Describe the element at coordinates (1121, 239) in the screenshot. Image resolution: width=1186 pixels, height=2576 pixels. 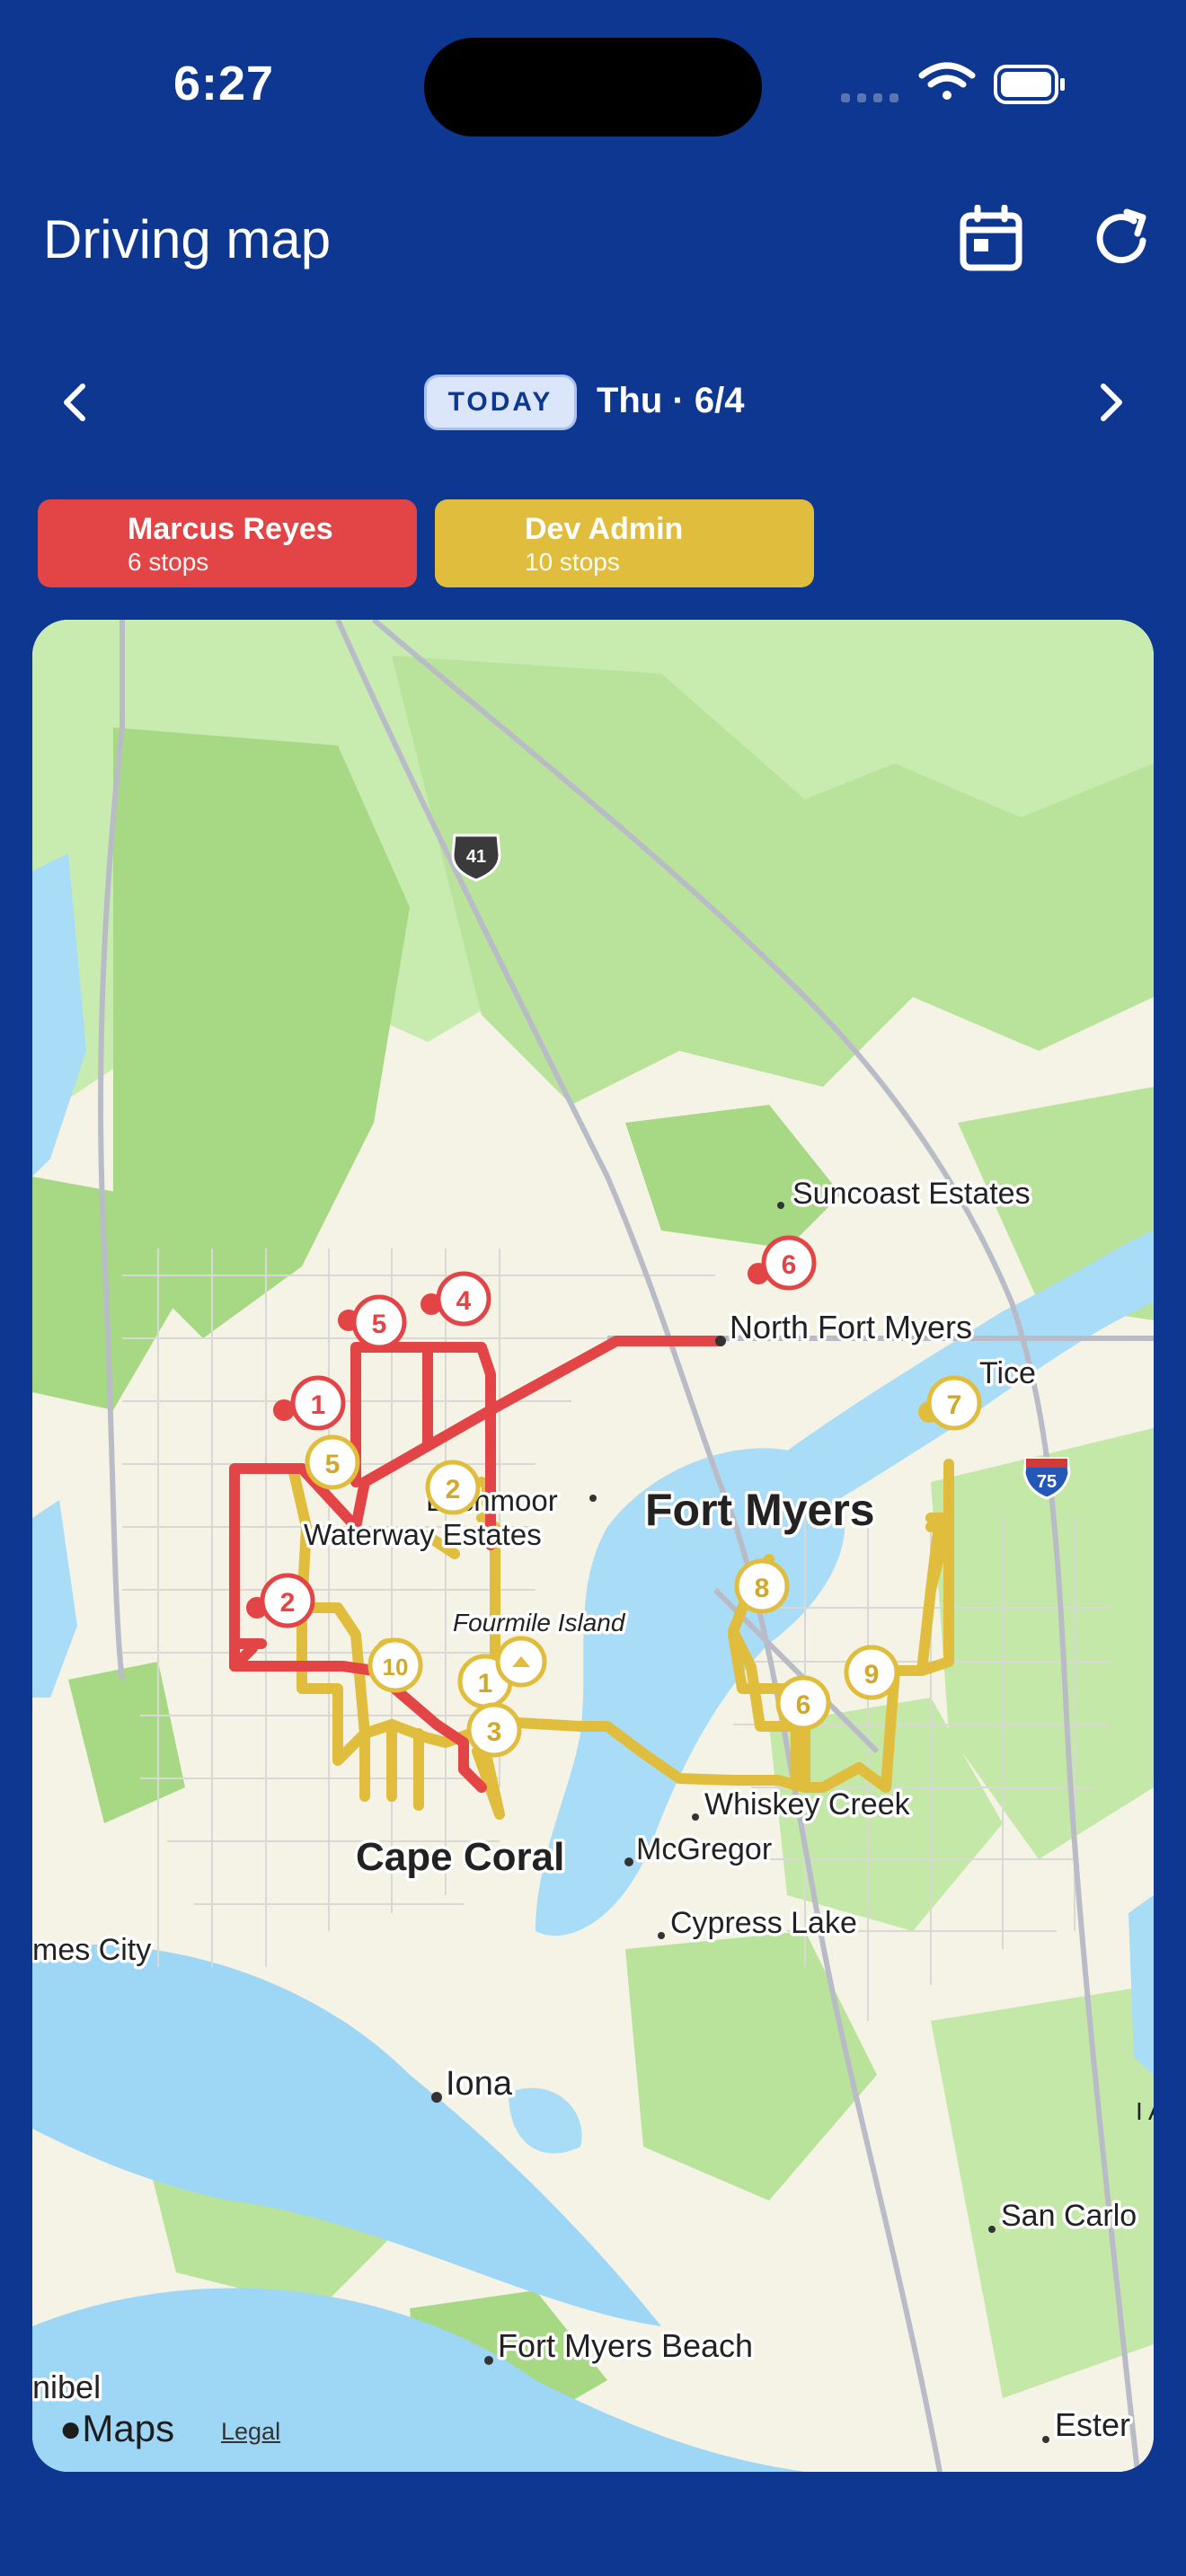
I see `refresh-icon` at that location.